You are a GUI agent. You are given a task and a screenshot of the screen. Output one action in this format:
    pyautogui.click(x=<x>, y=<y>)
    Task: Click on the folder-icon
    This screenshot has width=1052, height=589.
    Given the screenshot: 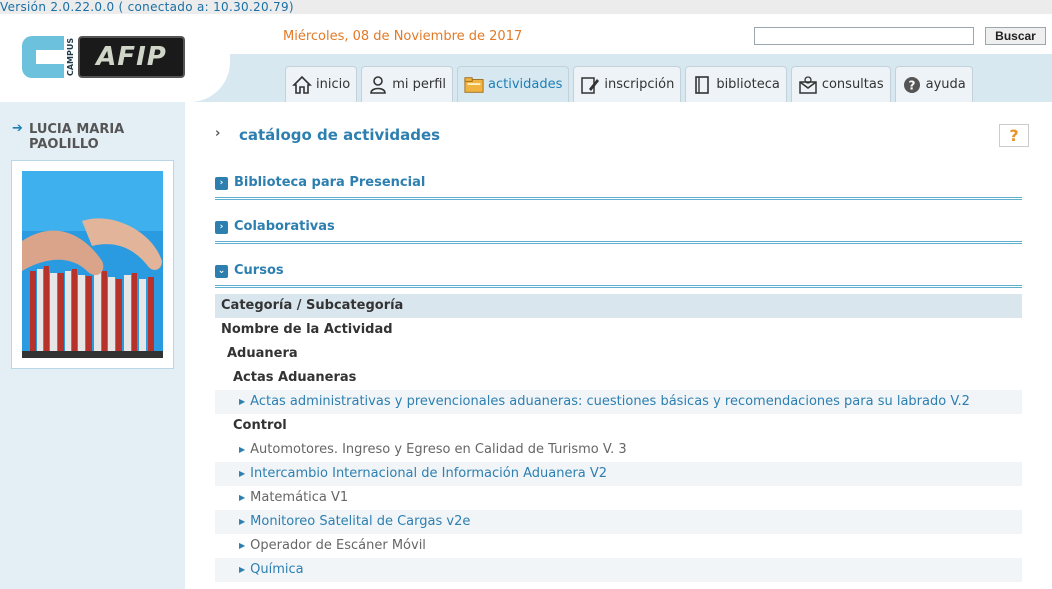 What is the action you would take?
    pyautogui.click(x=474, y=85)
    